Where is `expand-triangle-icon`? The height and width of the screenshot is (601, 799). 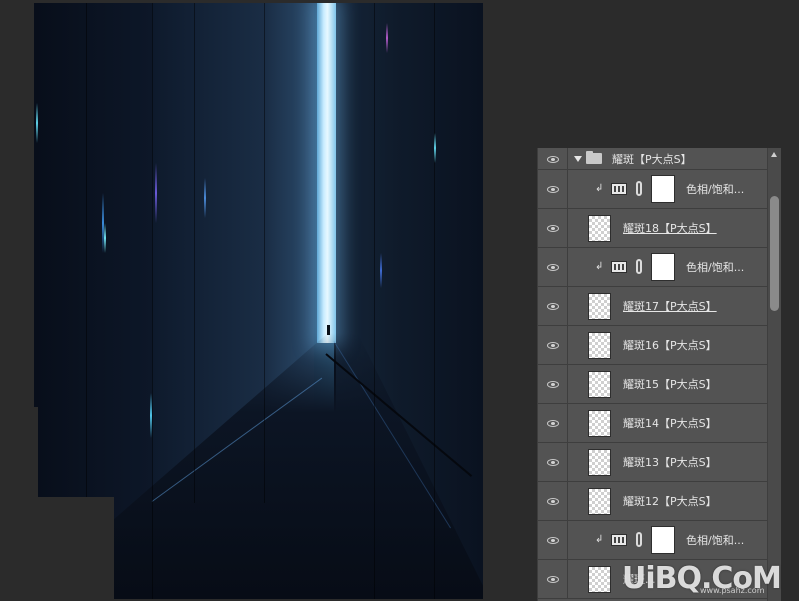
expand-triangle-icon is located at coordinates (578, 159).